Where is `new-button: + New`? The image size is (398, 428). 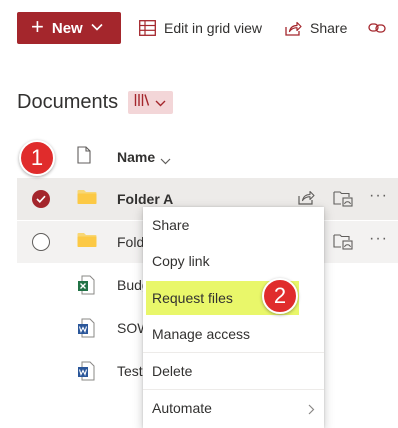 new-button: + New is located at coordinates (69, 28).